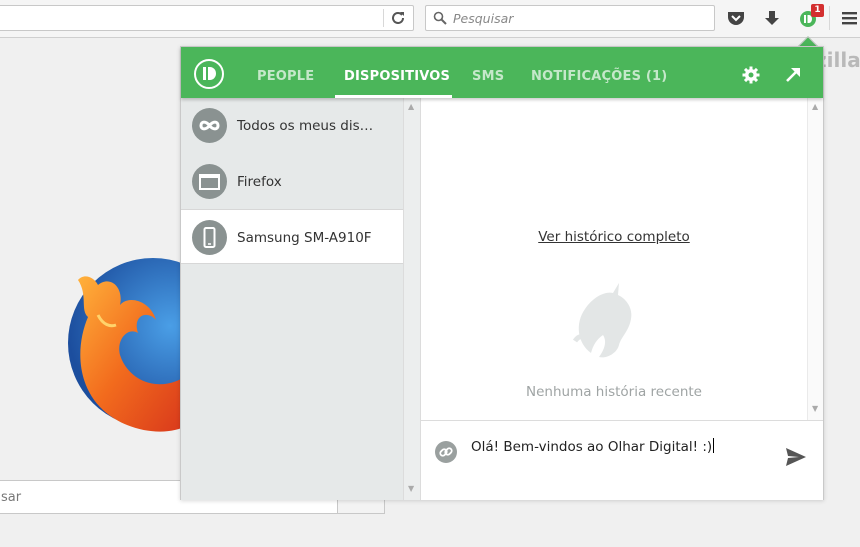 This screenshot has width=860, height=547. I want to click on page-search-placeholder: sar, so click(11, 497).